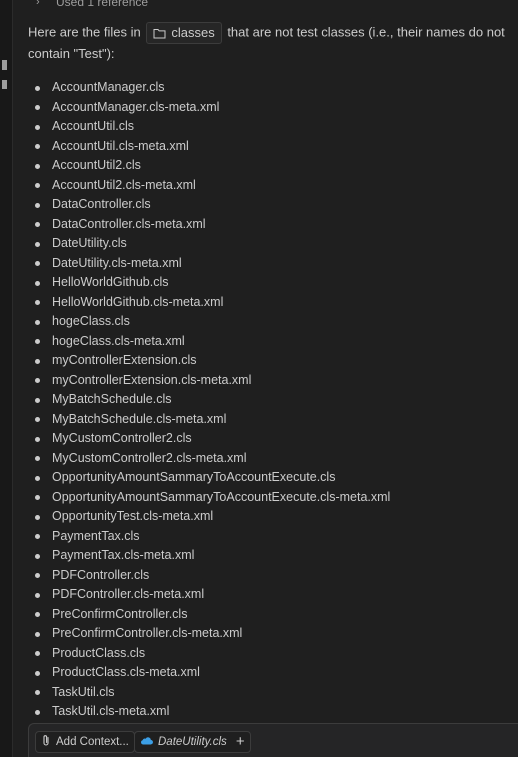  I want to click on file-list-item: AccountManager.cls-meta.xml, so click(209, 108).